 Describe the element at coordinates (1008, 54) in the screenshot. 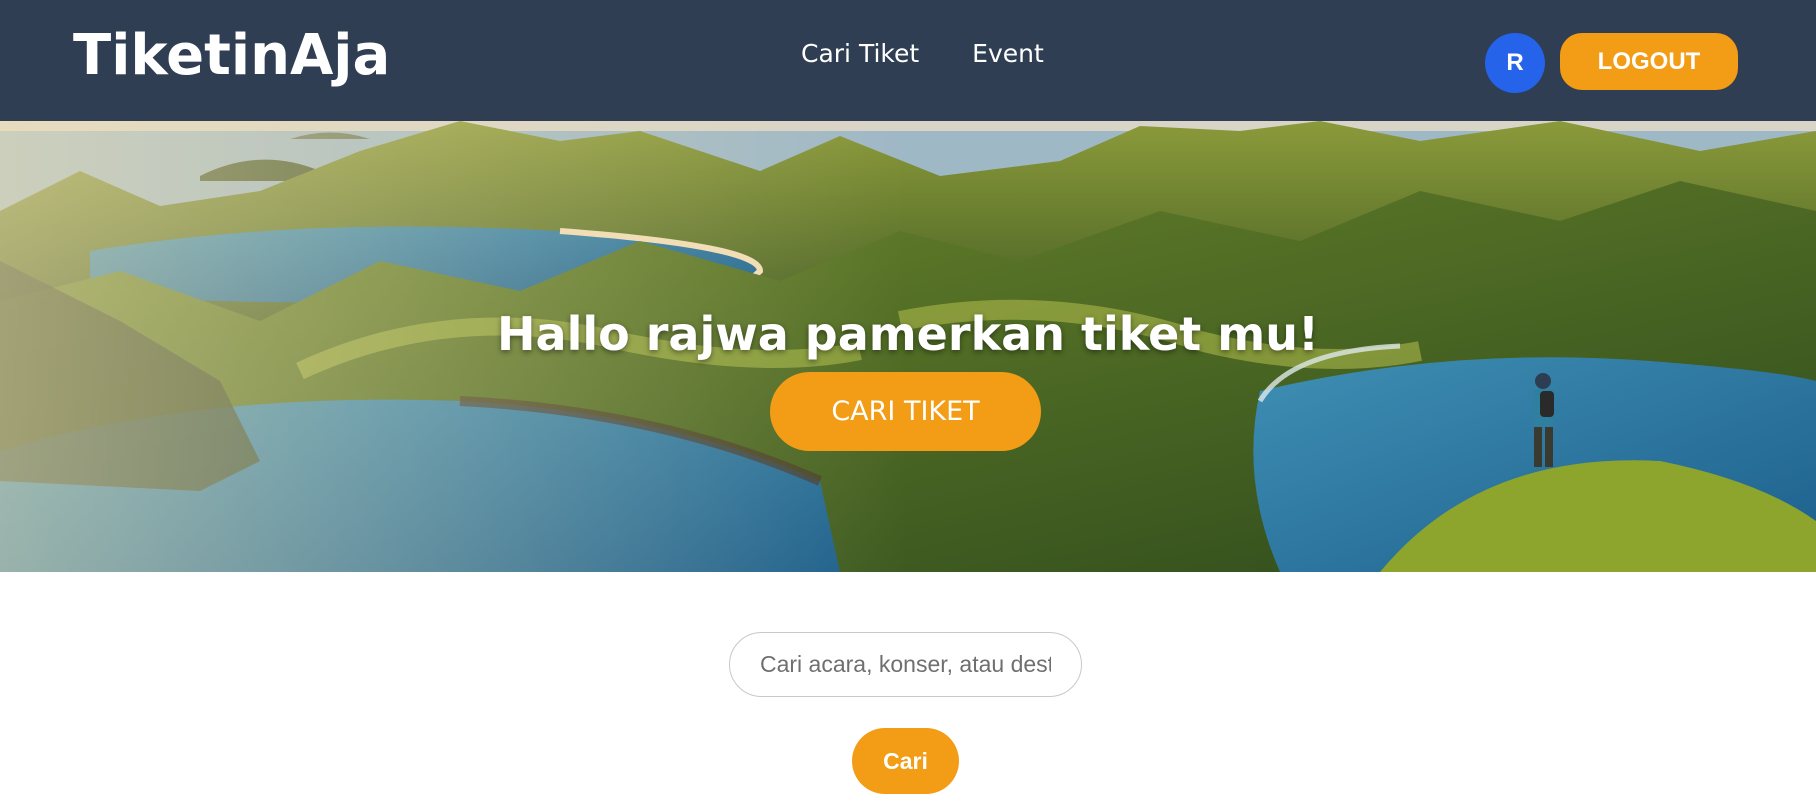

I see `nav-link-event: Event` at that location.